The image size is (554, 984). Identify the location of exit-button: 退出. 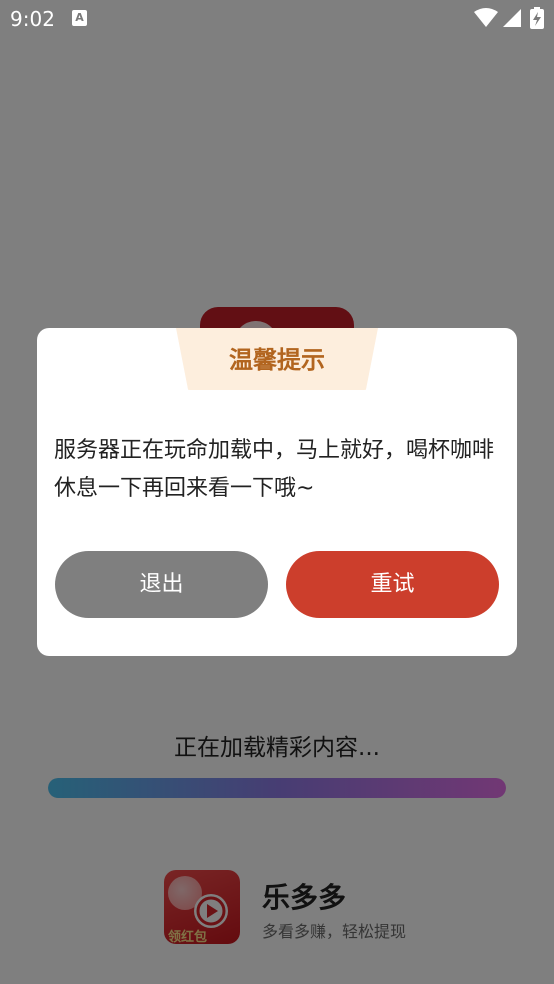
(161, 584).